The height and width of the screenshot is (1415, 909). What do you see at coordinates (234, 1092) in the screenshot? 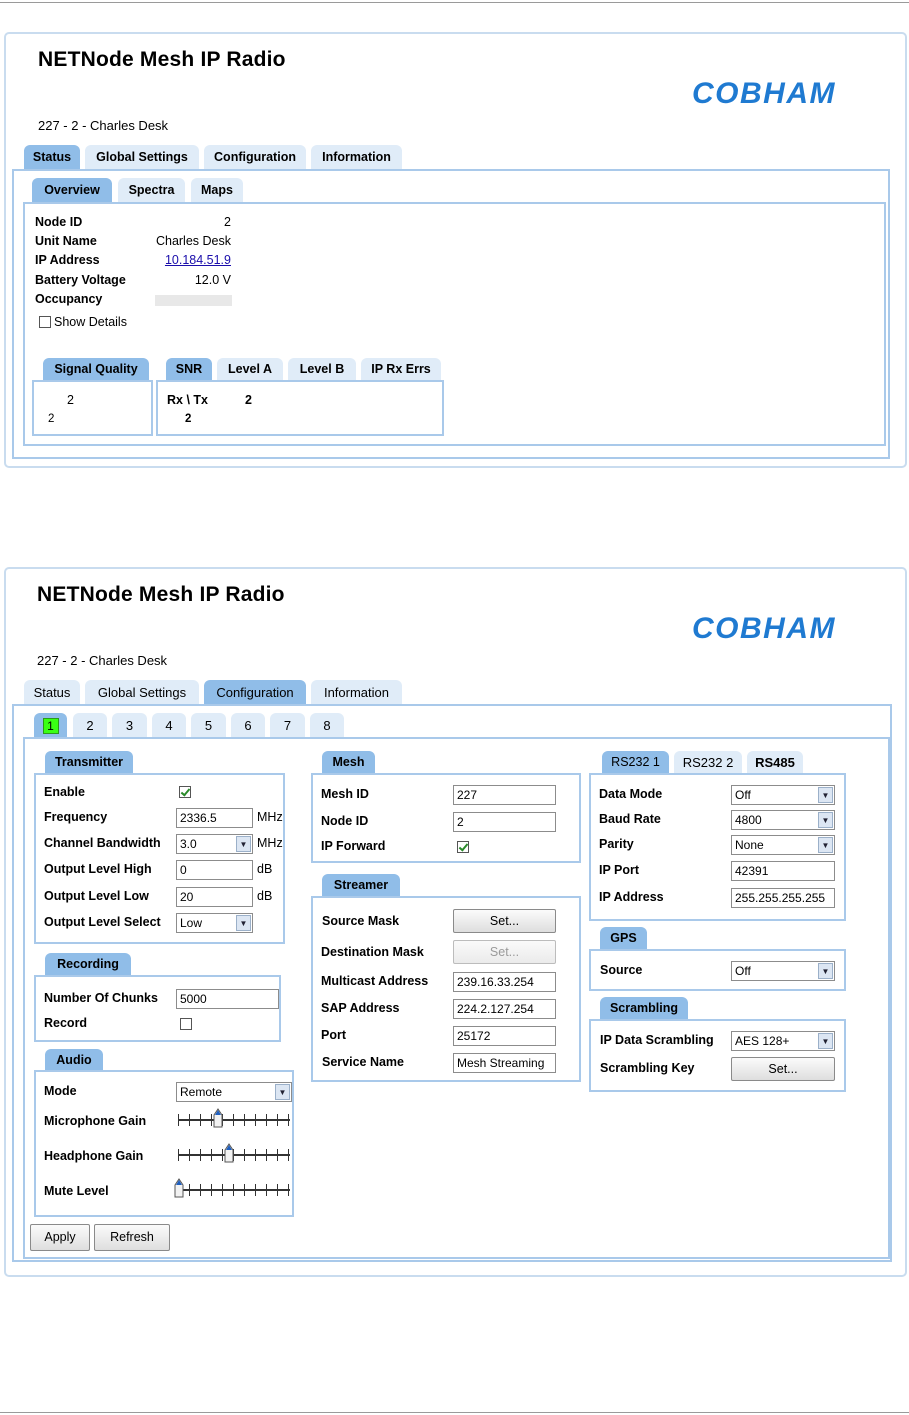
I see `mode-select: Remote ▼` at bounding box center [234, 1092].